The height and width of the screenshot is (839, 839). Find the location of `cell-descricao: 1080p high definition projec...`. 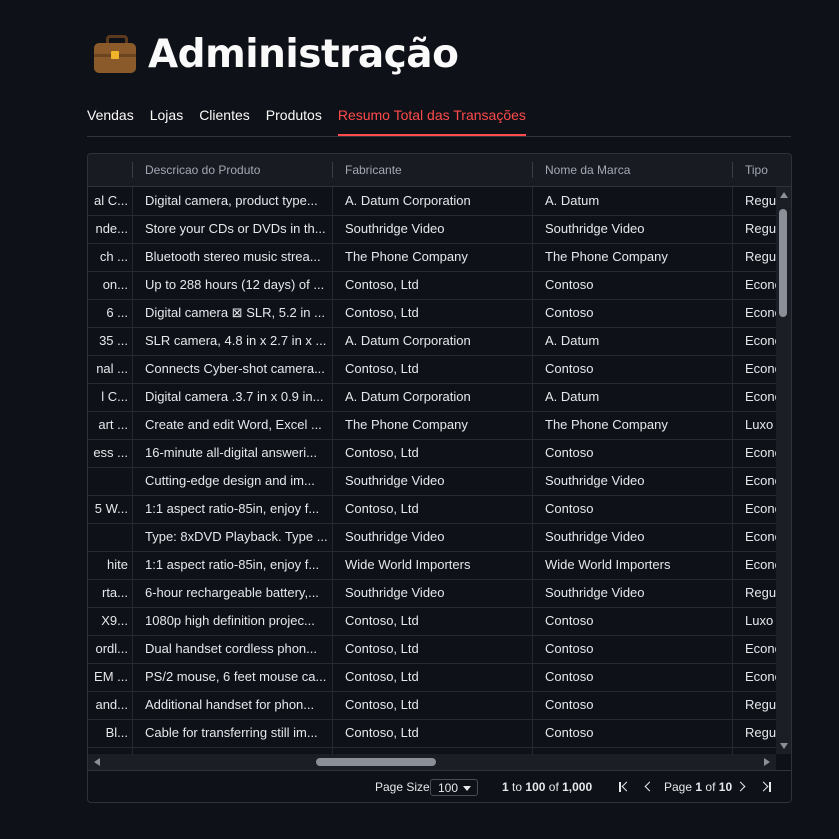

cell-descricao: 1080p high definition projec... is located at coordinates (233, 621).